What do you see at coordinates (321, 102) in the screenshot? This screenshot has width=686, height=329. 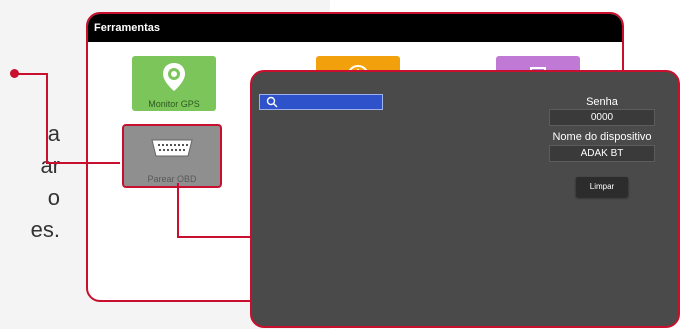 I see `search-input` at bounding box center [321, 102].